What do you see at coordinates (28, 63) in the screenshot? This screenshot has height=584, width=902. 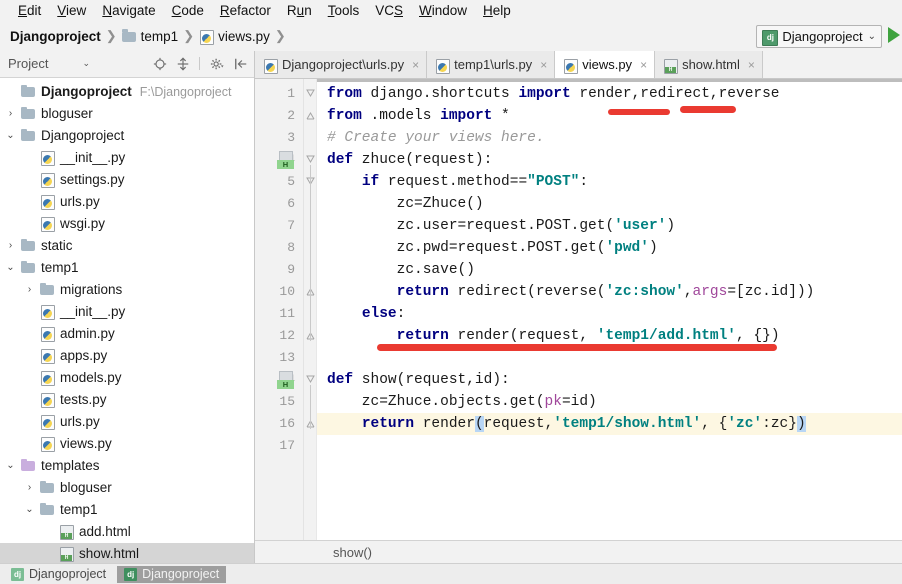 I see `project-panel-title: Project` at bounding box center [28, 63].